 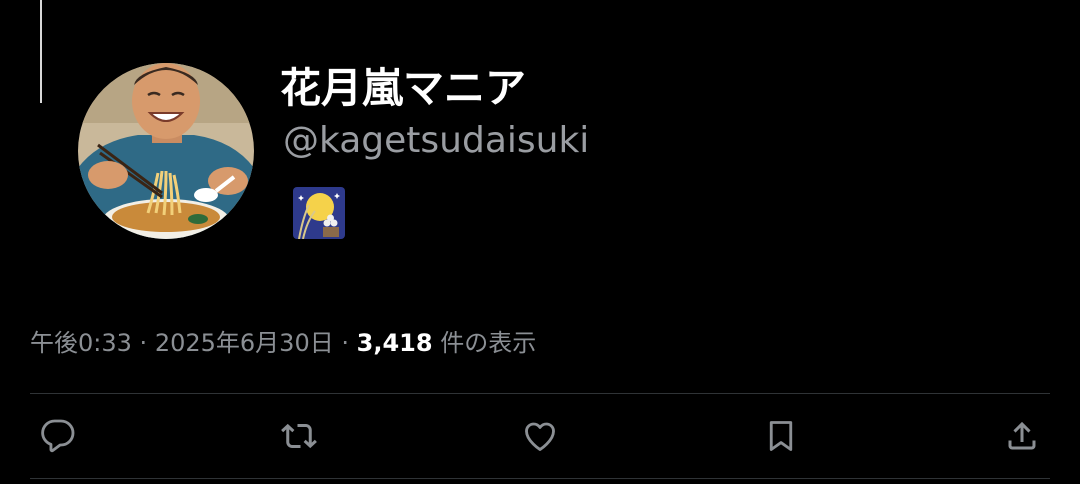 I want to click on bookmark-button, so click(x=781, y=436).